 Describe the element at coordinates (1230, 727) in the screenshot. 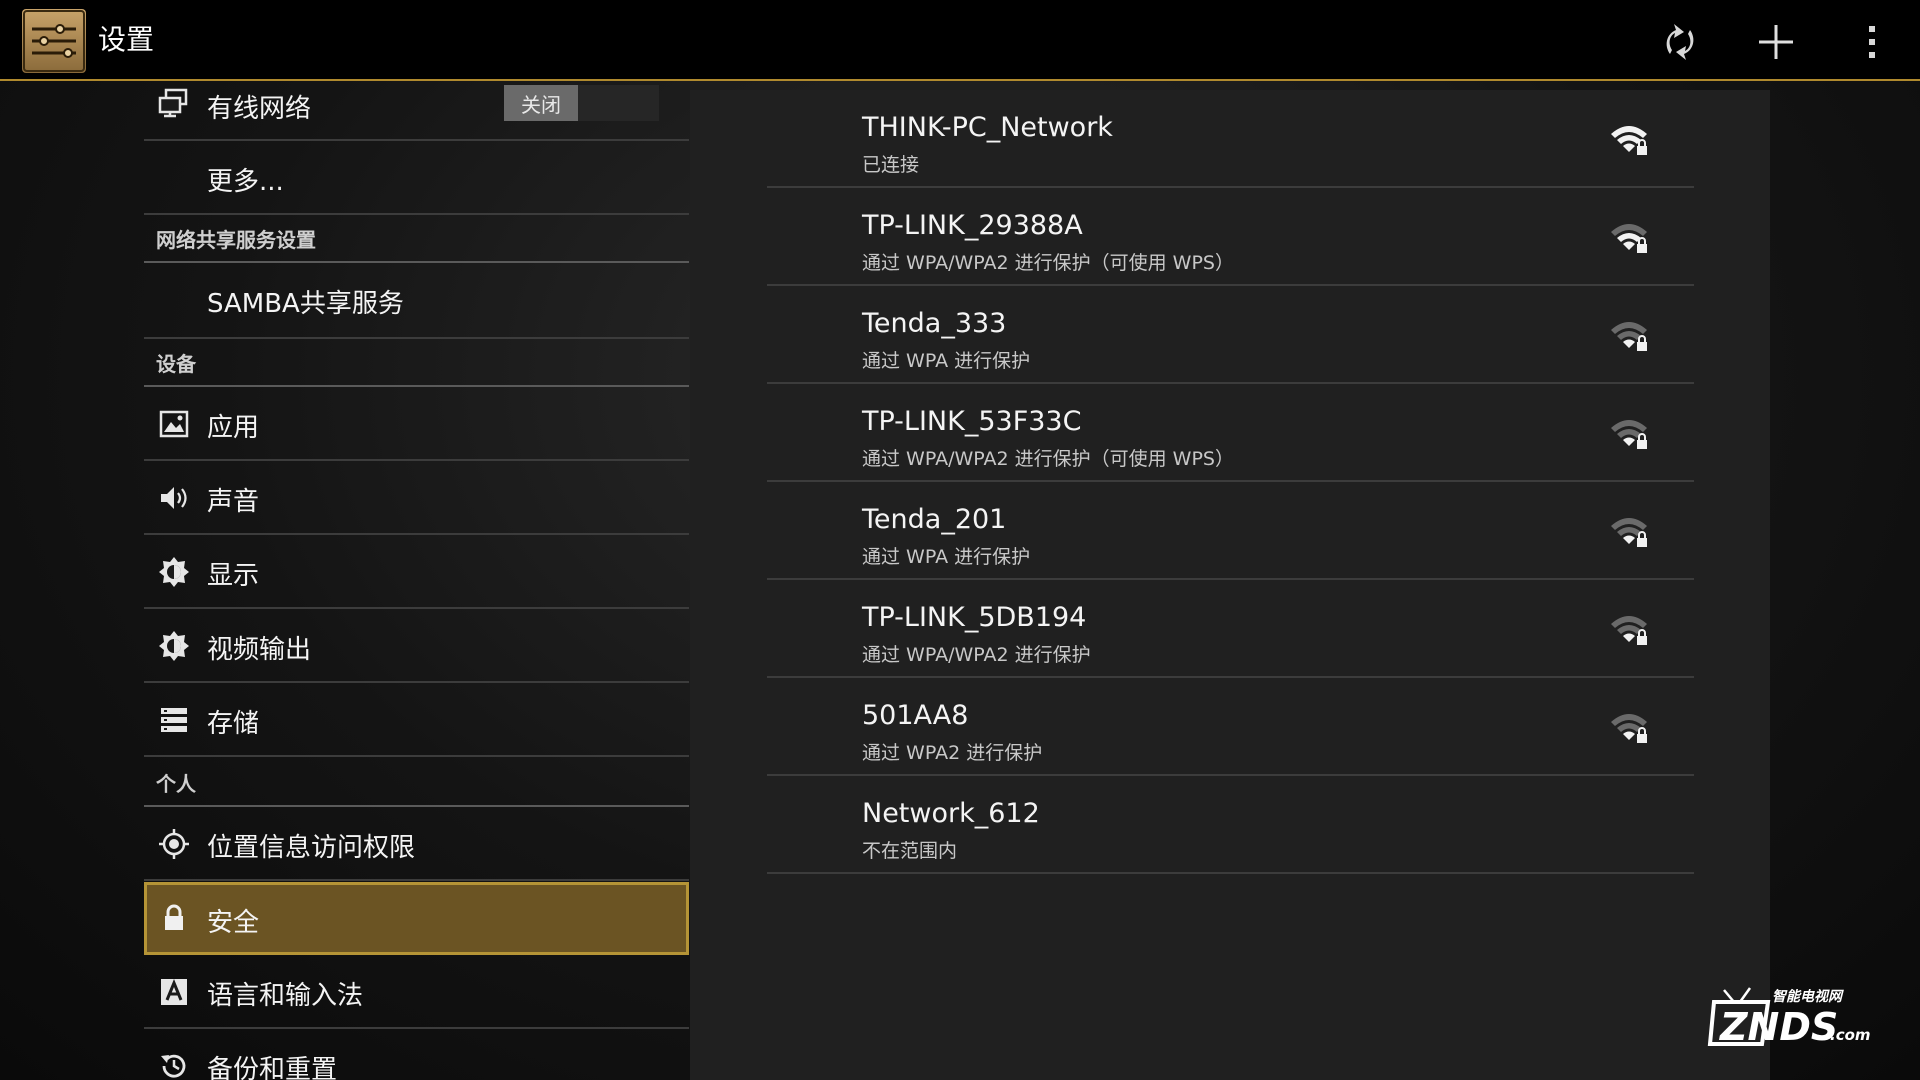

I see `wifi-network-item: 501AA8 通过 WPA2 进行保护` at that location.